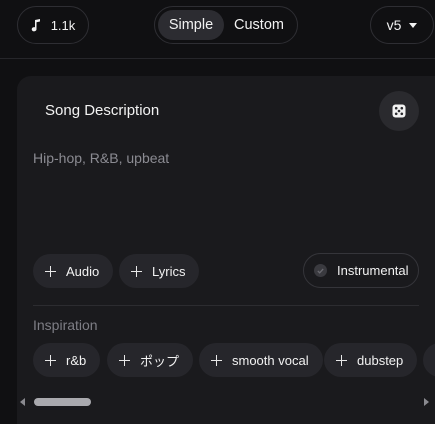  I want to click on inspiration-tag: r&b, so click(67, 360).